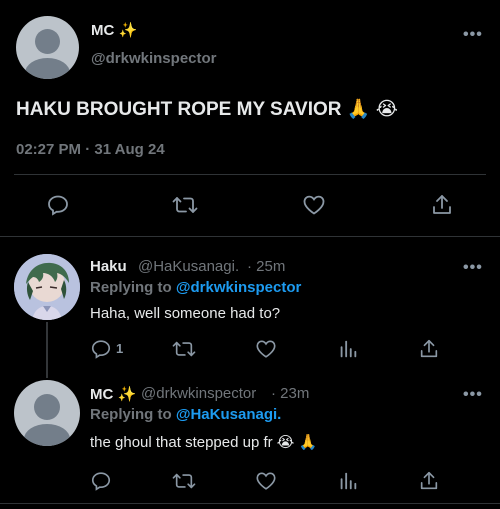 Image resolution: width=500 pixels, height=509 pixels. Describe the element at coordinates (473, 35) in the screenshot. I see `main-more-icon: •••` at that location.